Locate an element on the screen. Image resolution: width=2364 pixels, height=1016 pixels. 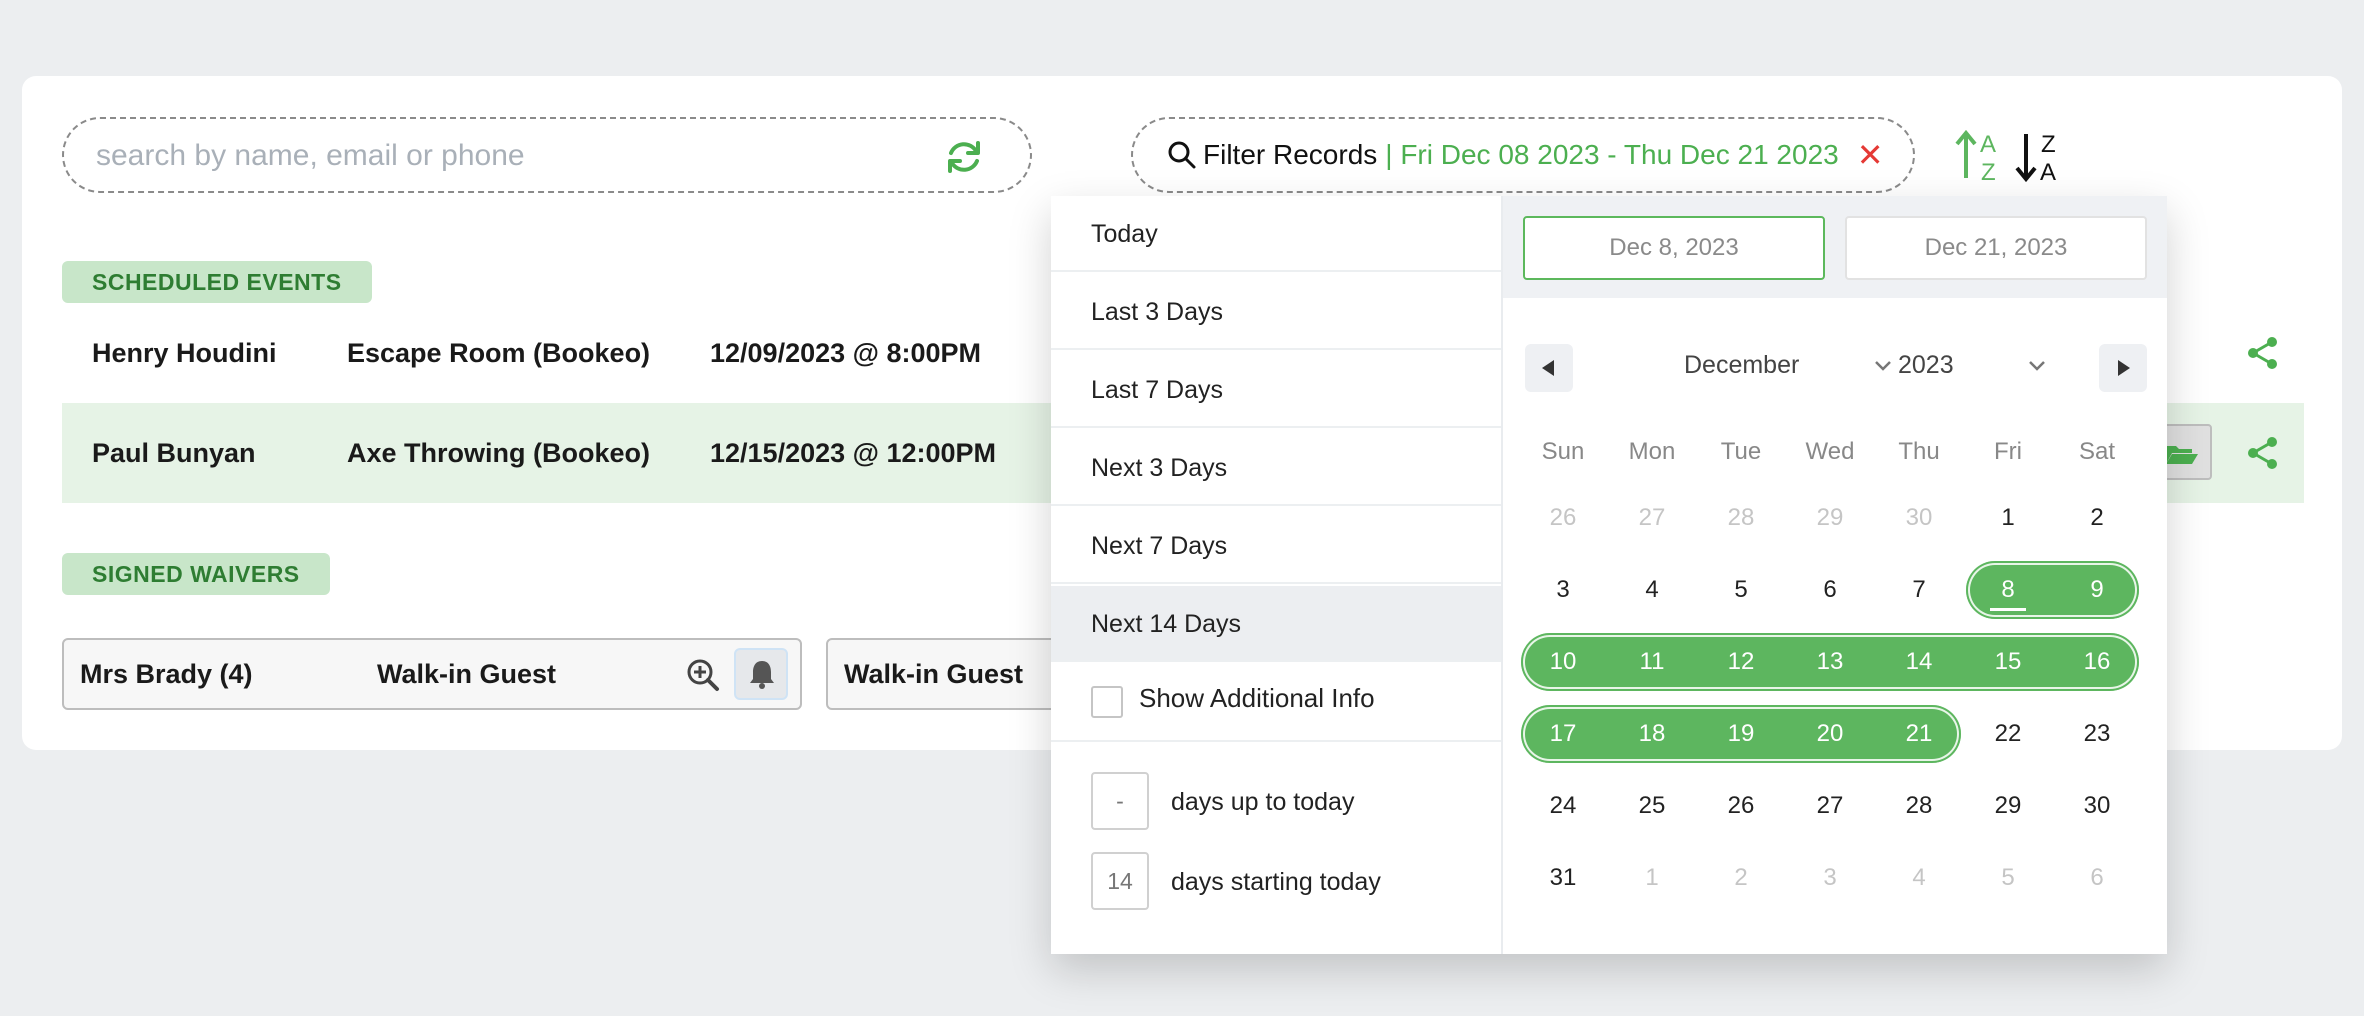
event-activity: Axe Throwing (Bookeo) is located at coordinates (498, 453).